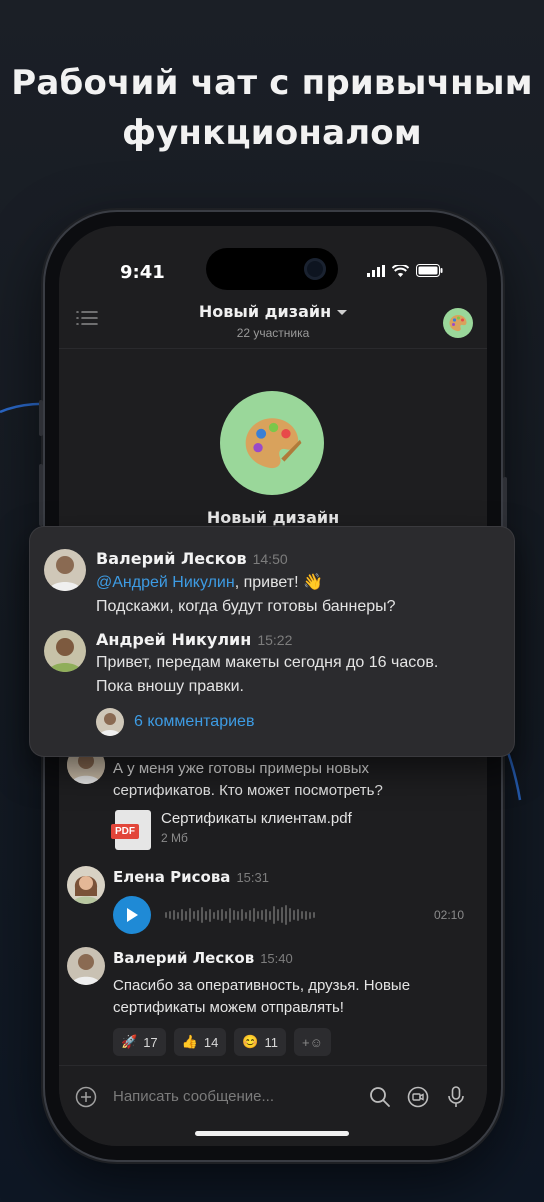 This screenshot has height=1202, width=544. I want to click on message-author: Андрей Никулин, so click(173, 639).